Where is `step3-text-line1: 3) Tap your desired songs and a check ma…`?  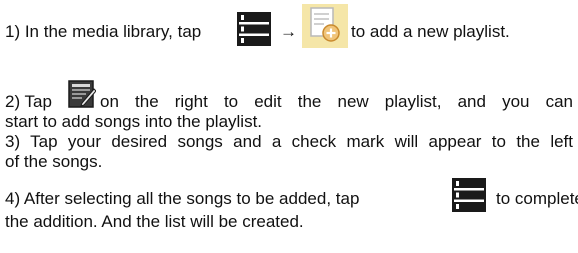
step3-text-line1: 3) Tap your desired songs and a check ma… is located at coordinates (289, 141).